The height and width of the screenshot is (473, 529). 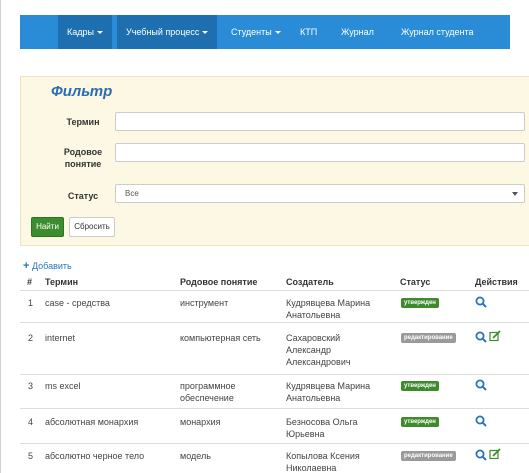 I want to click on plus-icon: +, so click(x=26, y=266).